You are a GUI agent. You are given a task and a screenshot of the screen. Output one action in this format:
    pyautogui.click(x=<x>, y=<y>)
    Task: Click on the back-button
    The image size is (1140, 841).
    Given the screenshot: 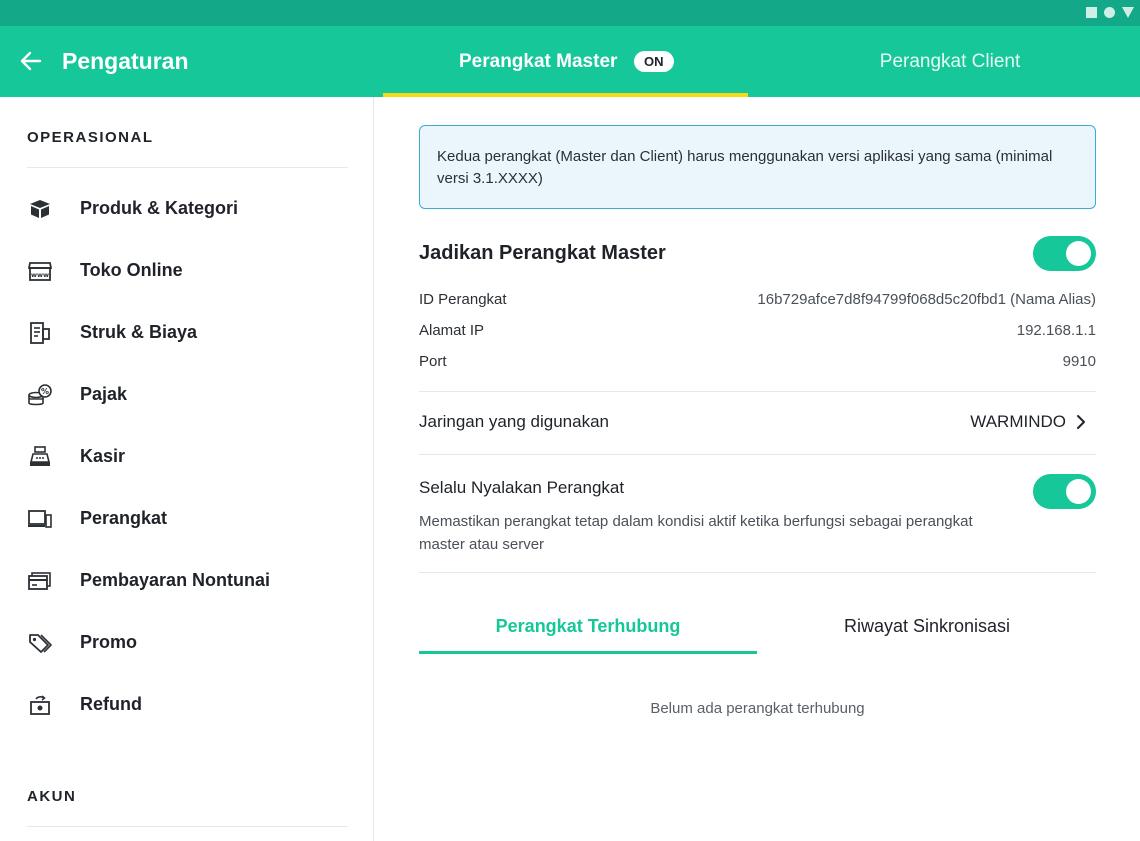 What is the action you would take?
    pyautogui.click(x=31, y=61)
    